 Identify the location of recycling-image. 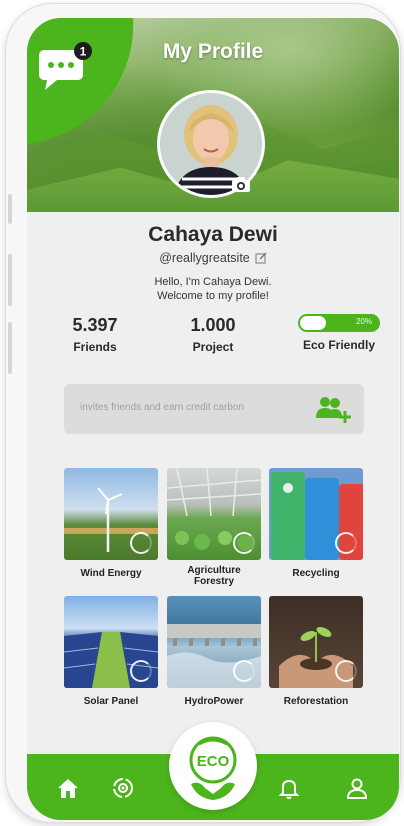
(316, 514).